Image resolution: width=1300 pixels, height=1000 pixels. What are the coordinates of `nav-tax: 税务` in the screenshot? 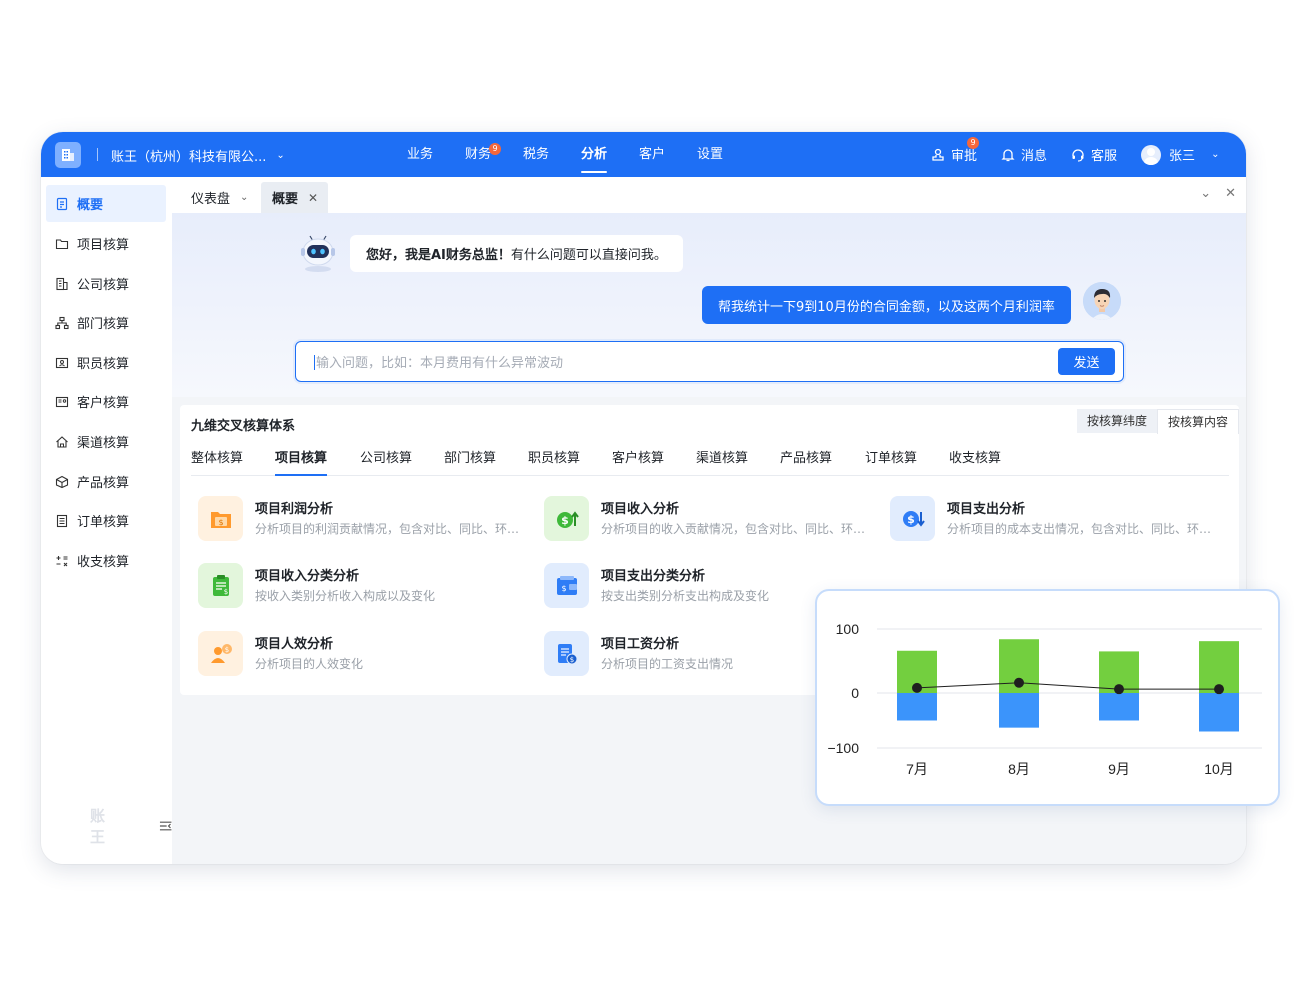 It's located at (536, 154).